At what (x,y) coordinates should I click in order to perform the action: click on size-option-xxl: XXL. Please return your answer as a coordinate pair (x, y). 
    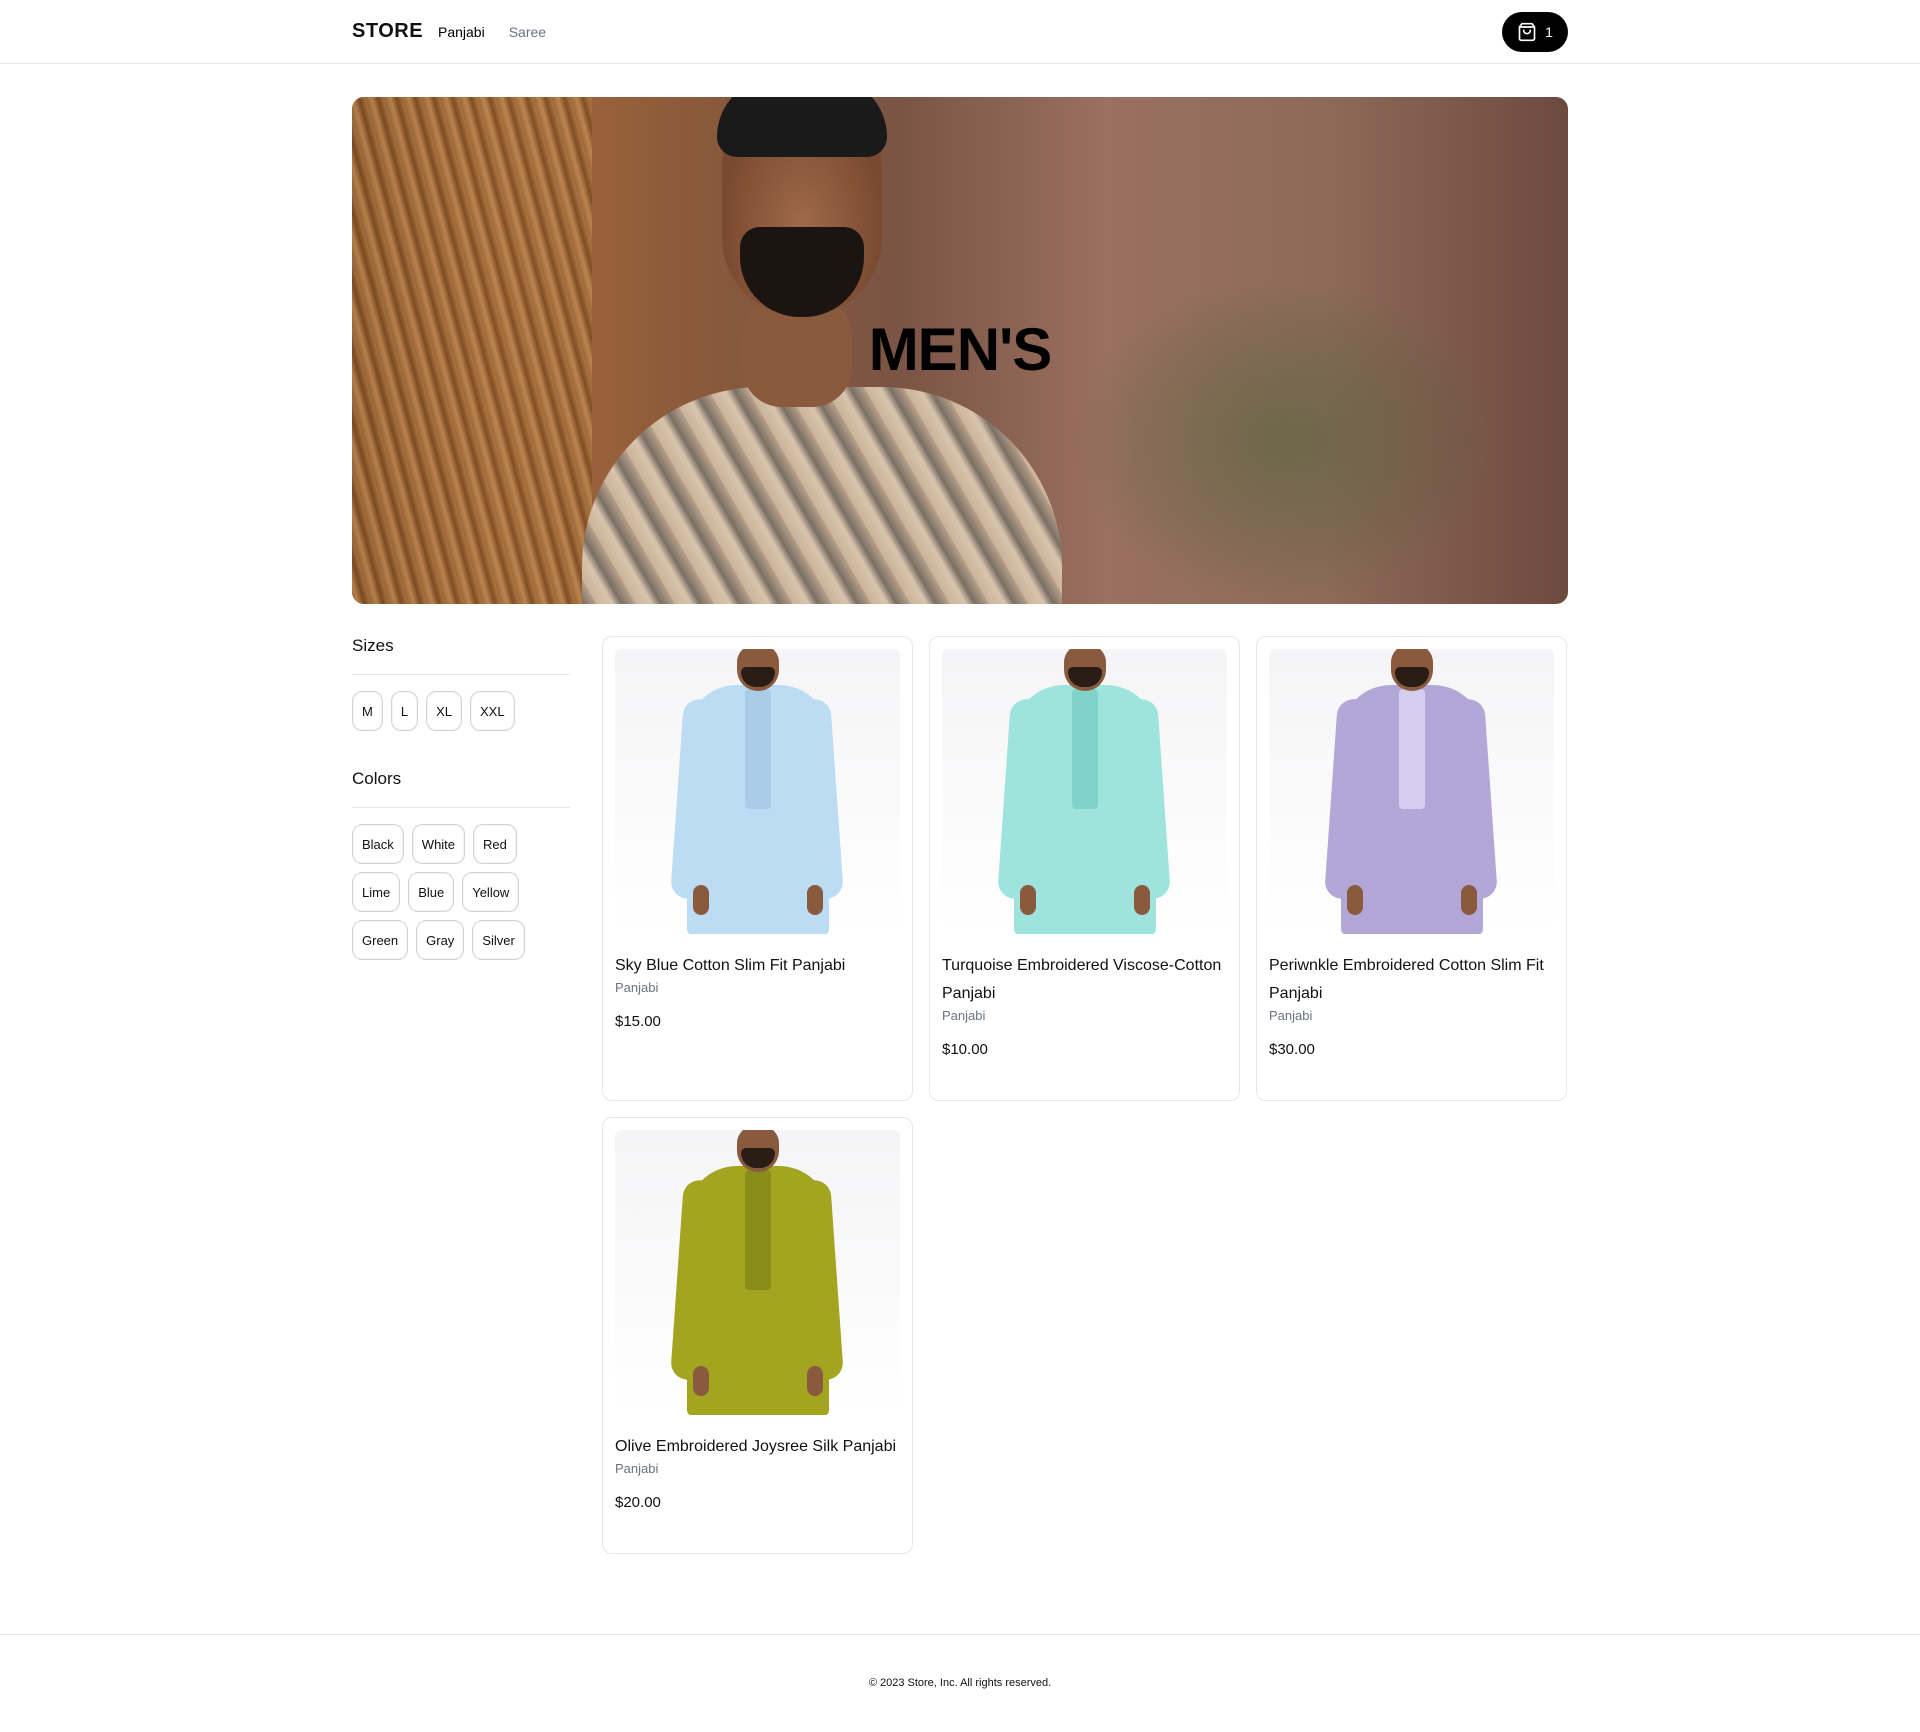
    Looking at the image, I should click on (492, 711).